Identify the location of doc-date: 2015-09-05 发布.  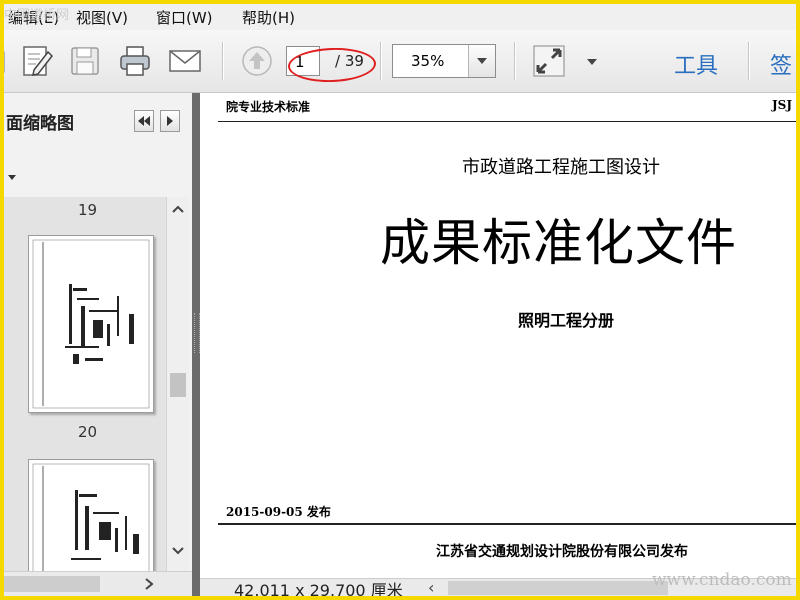
(278, 512).